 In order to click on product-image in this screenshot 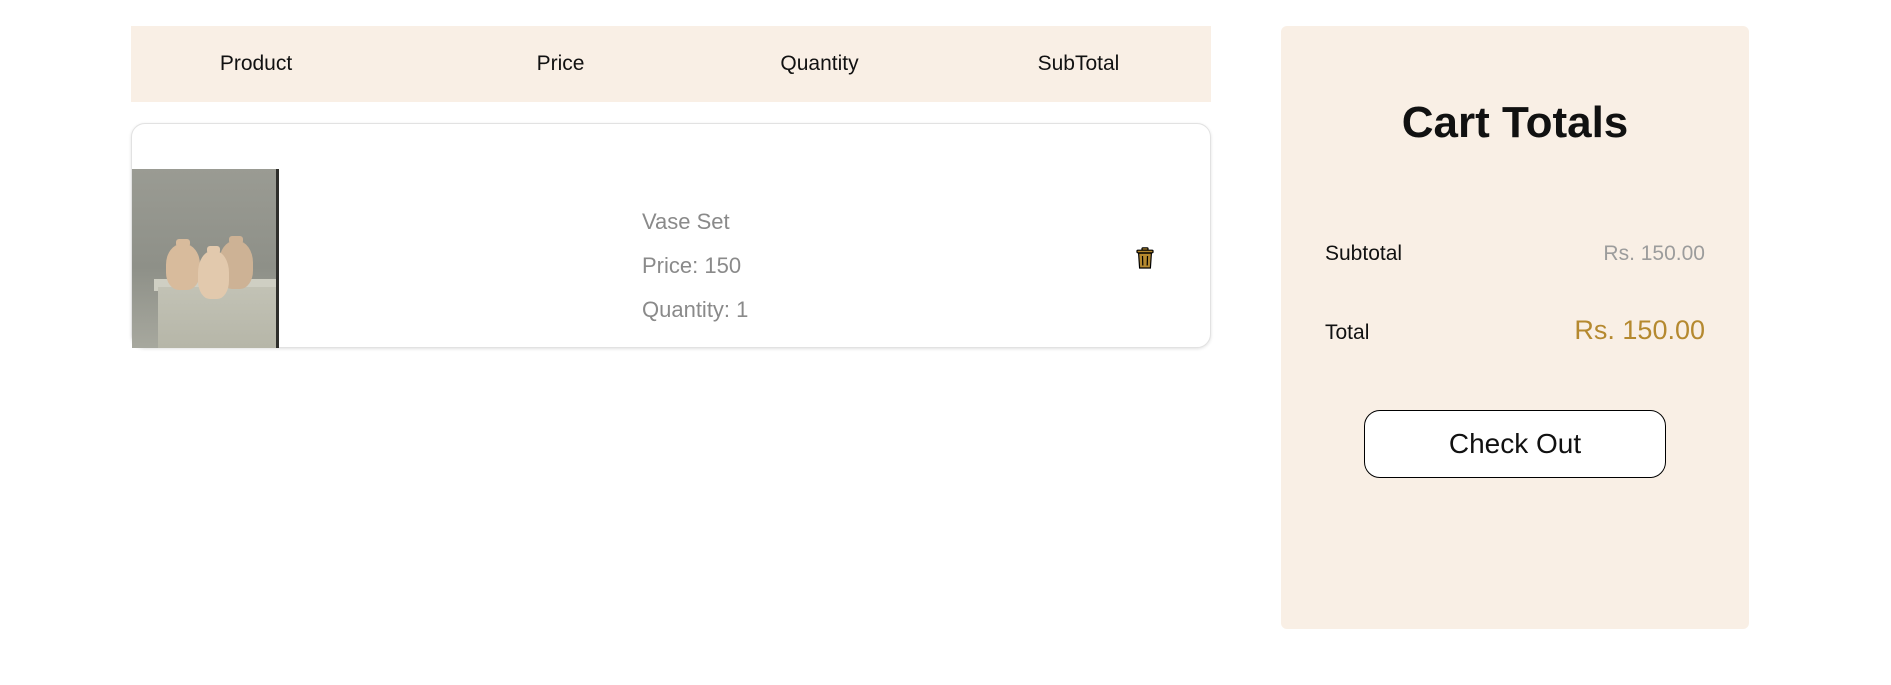, I will do `click(205, 258)`.